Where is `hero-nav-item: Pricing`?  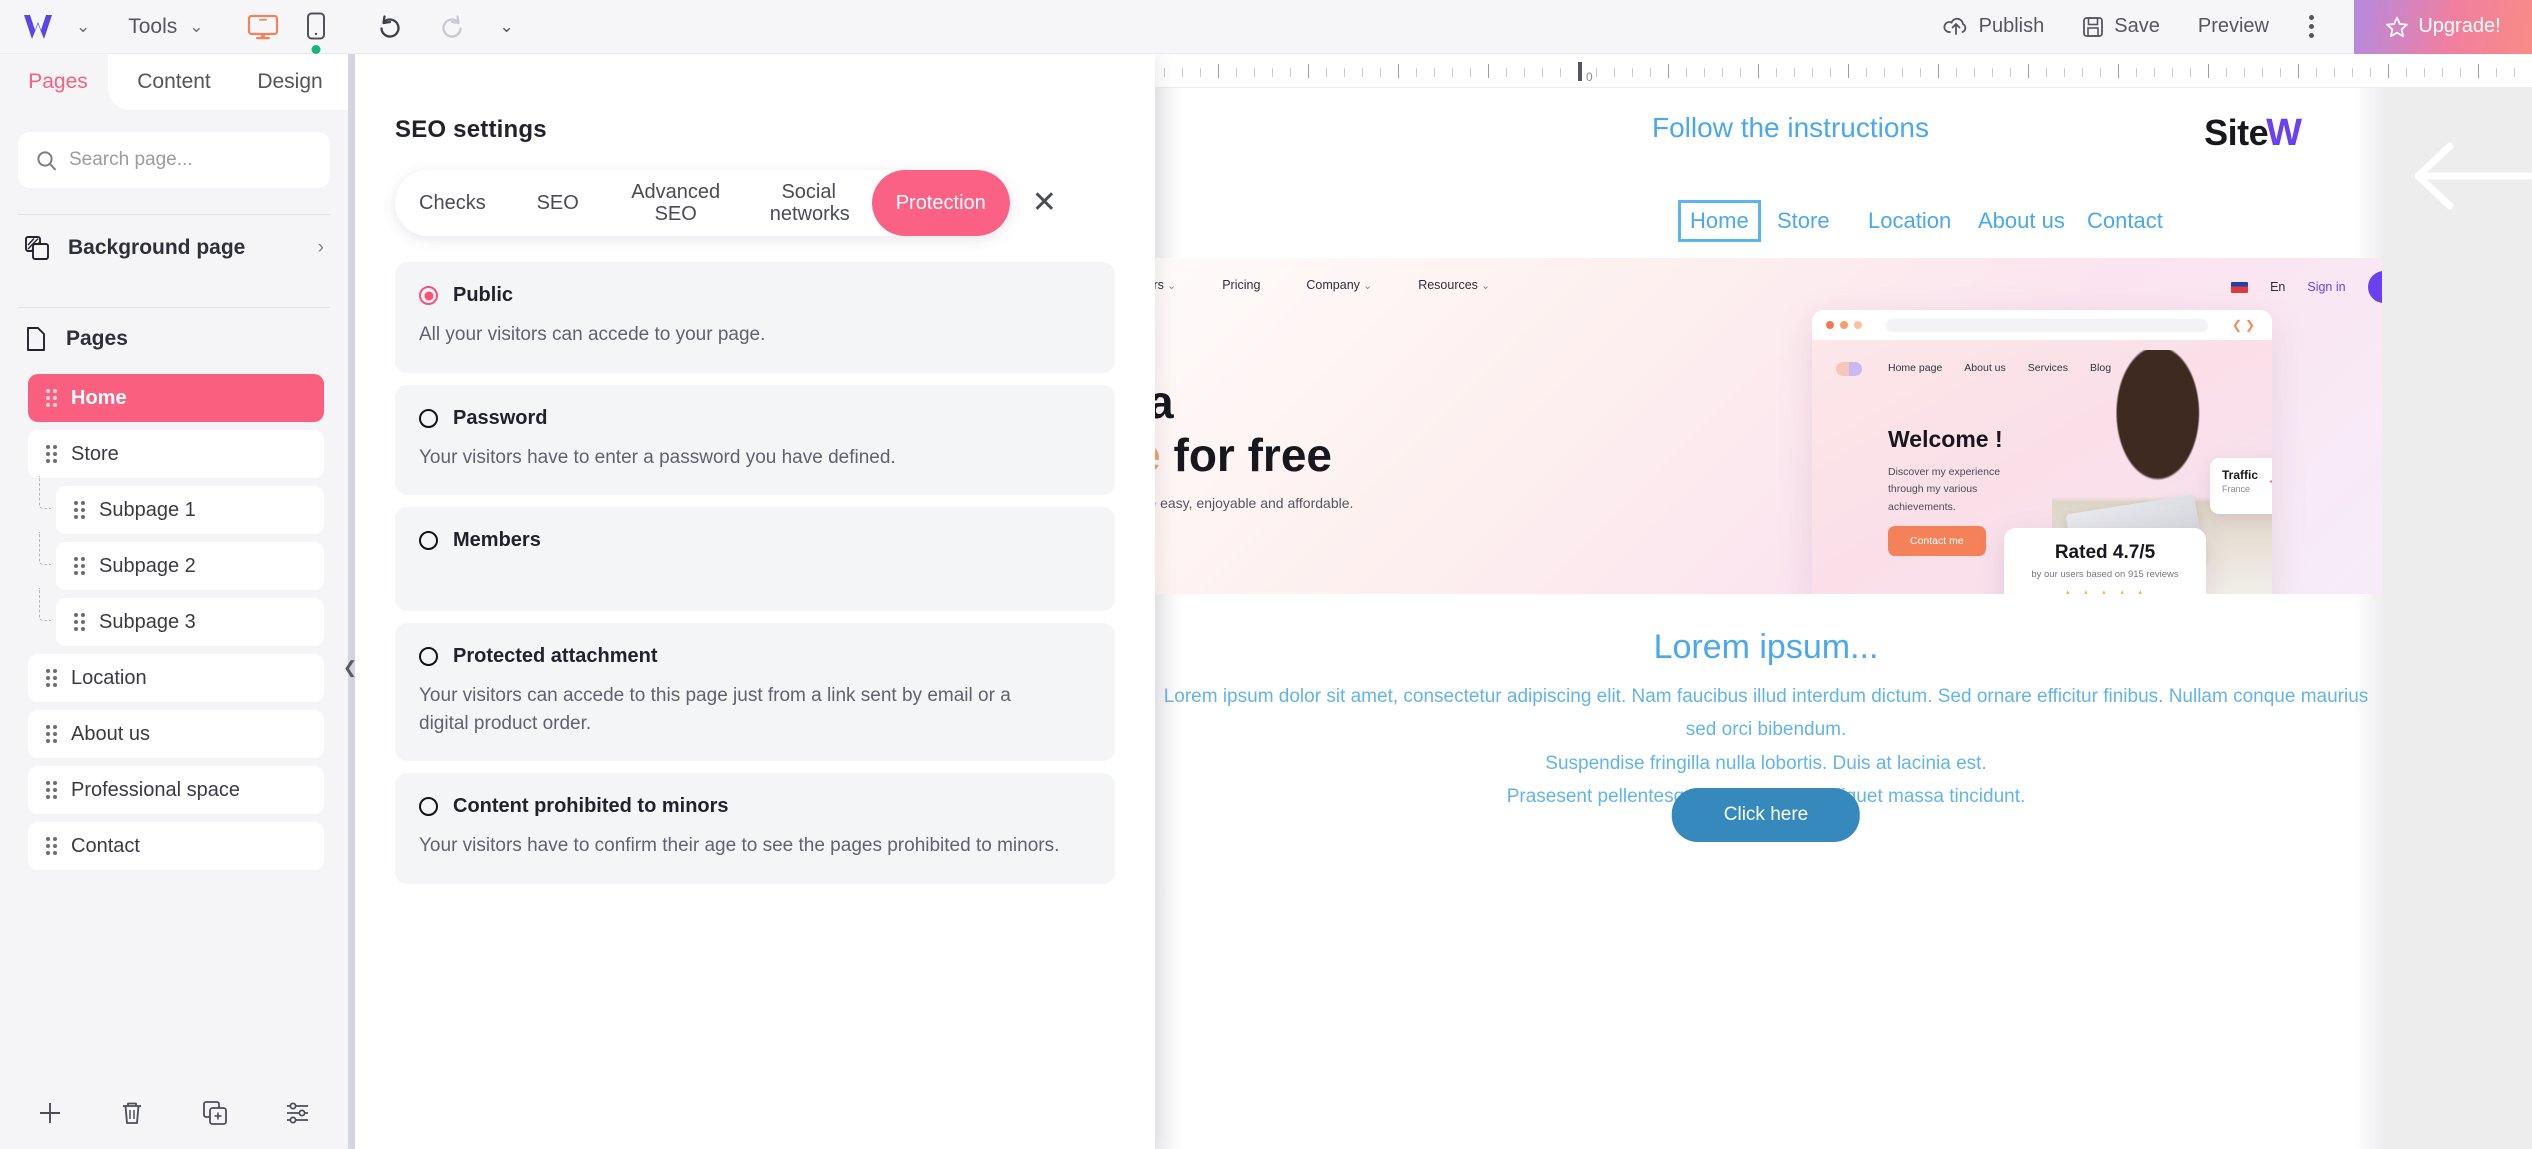
hero-nav-item: Pricing is located at coordinates (1241, 285).